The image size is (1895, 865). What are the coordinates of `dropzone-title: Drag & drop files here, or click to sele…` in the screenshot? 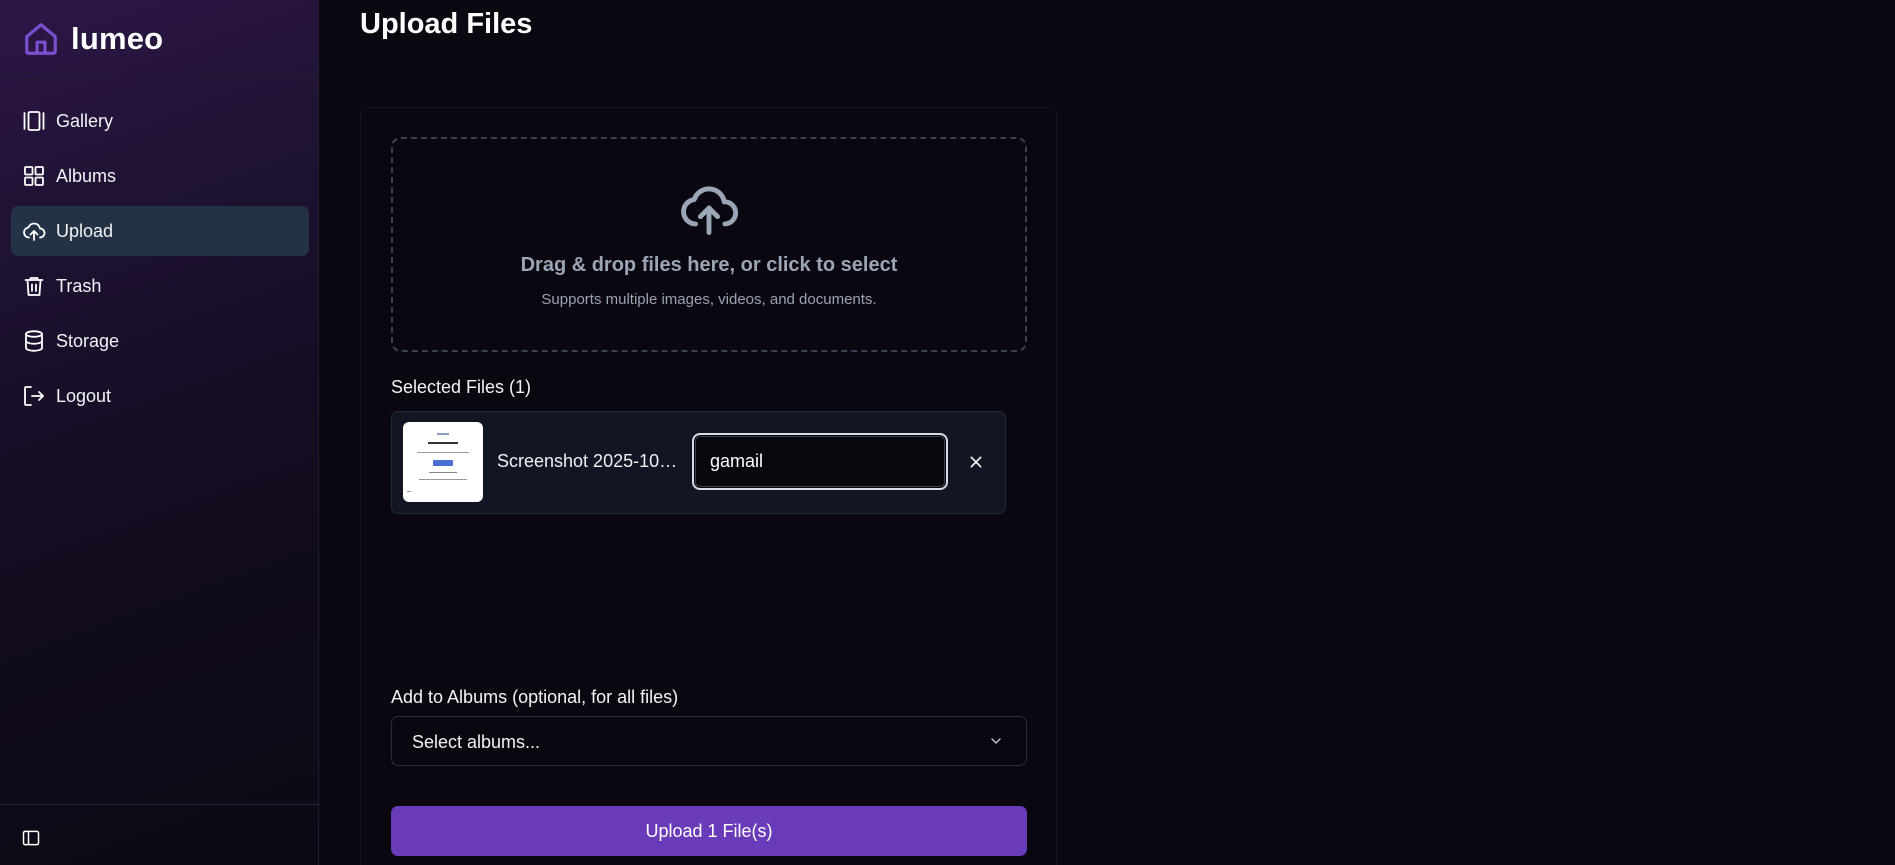 It's located at (709, 265).